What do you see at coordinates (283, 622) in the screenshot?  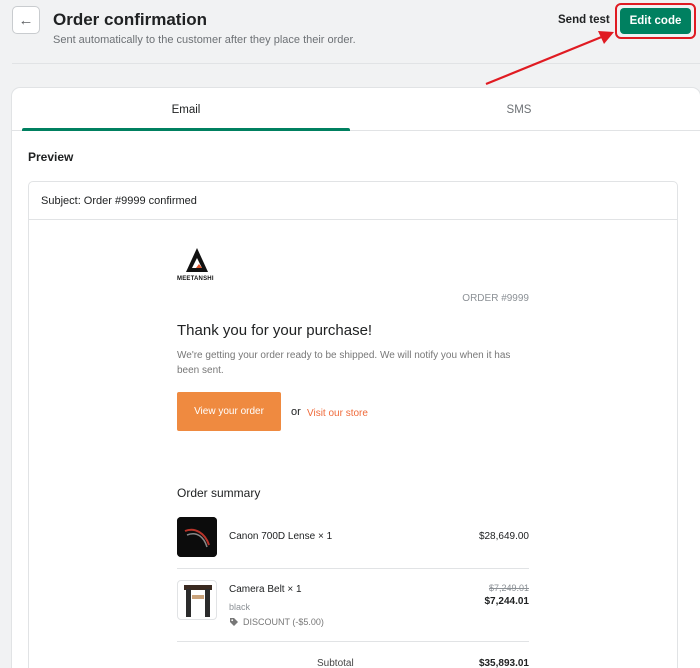 I see `discount-label: DISCOUNT (-$5.00)` at bounding box center [283, 622].